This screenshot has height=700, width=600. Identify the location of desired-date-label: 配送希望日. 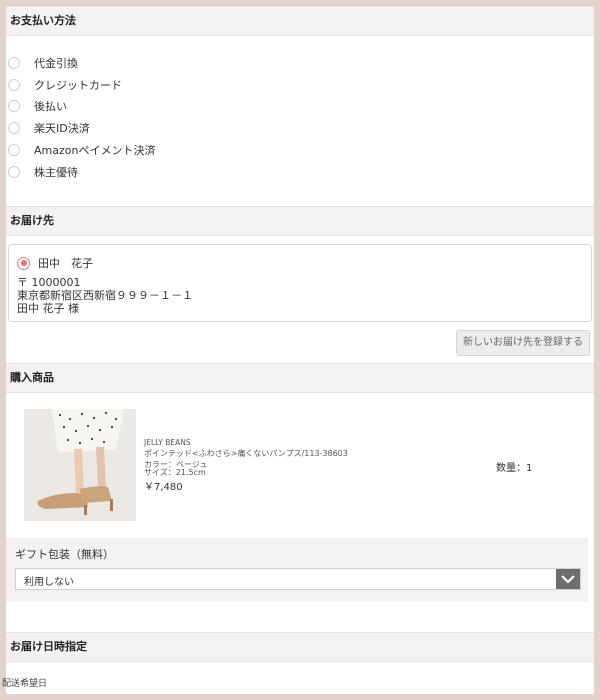
(25, 684).